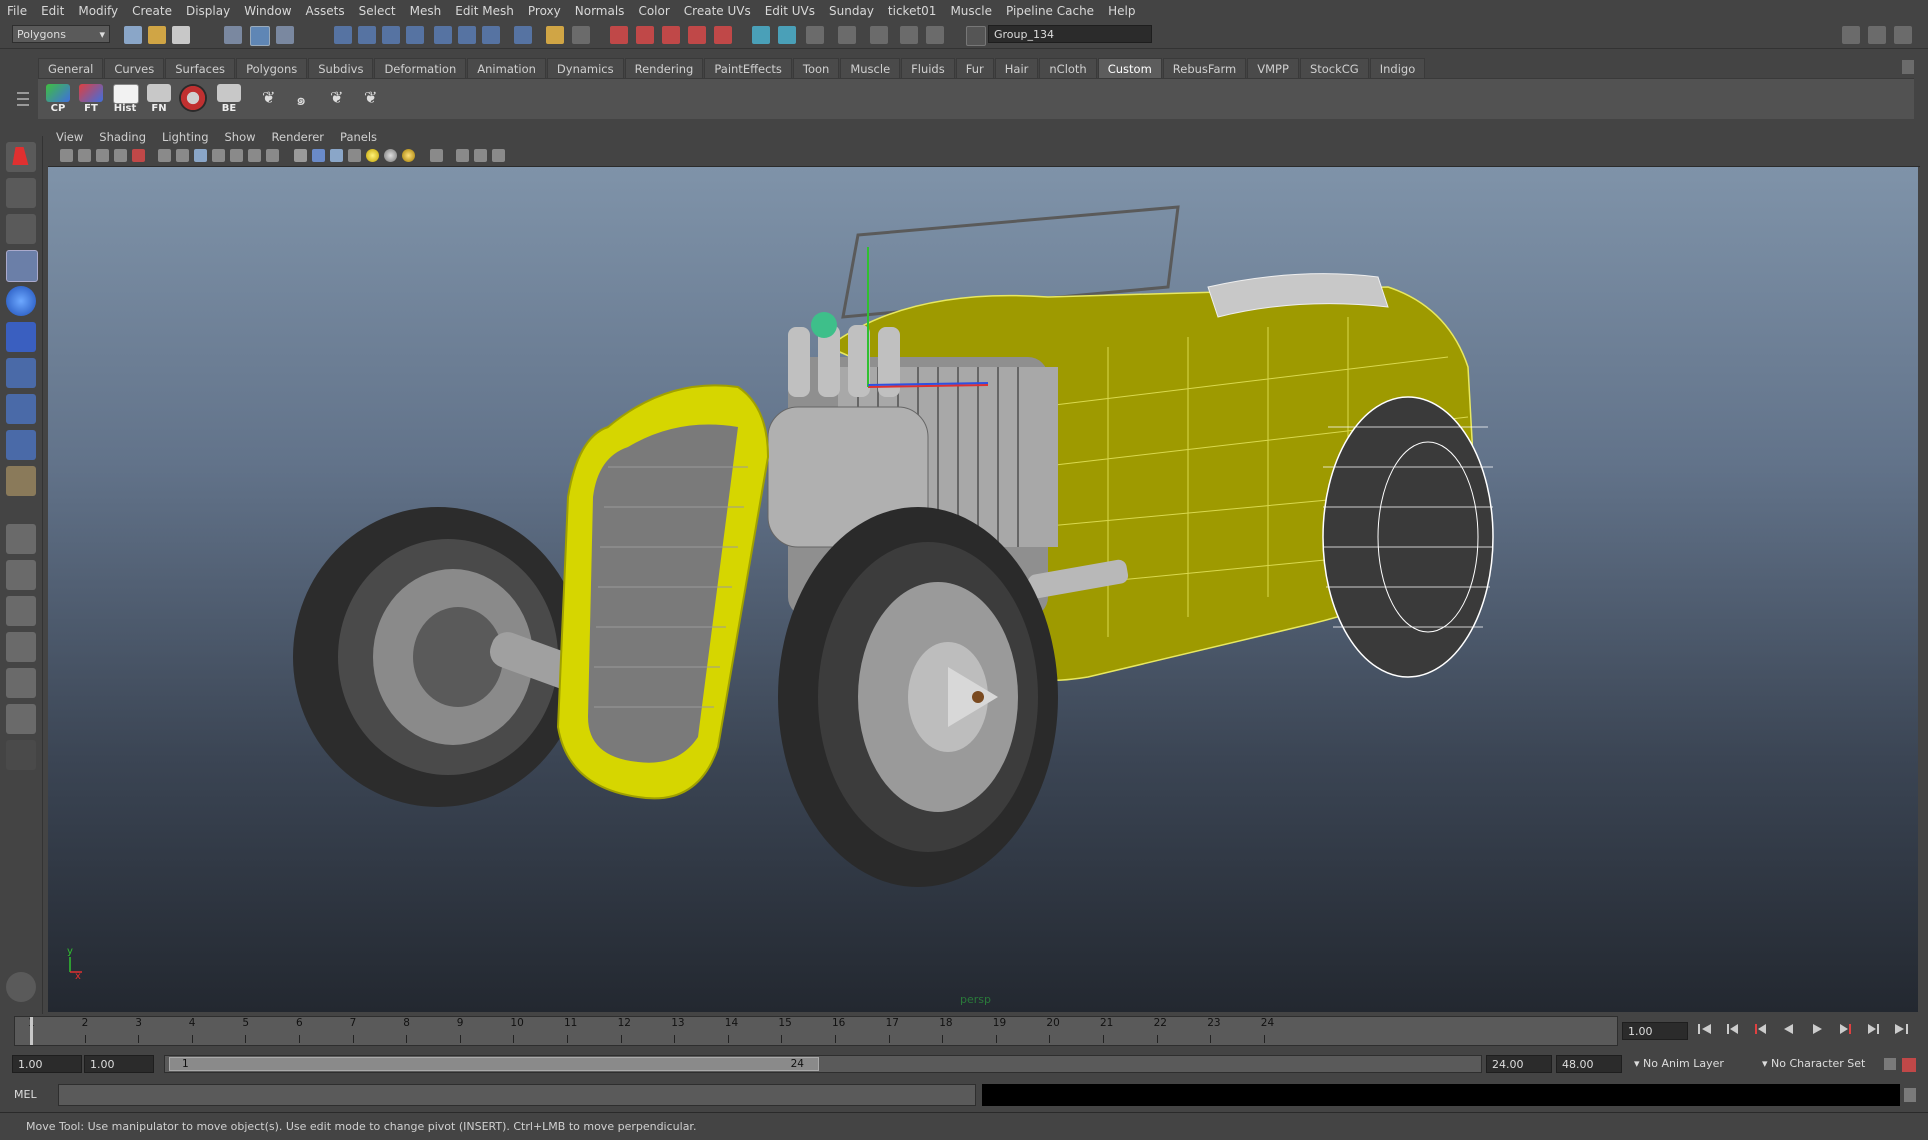 Image resolution: width=1928 pixels, height=1140 pixels. I want to click on shelf-tab-vmpp: VMPP, so click(1273, 68).